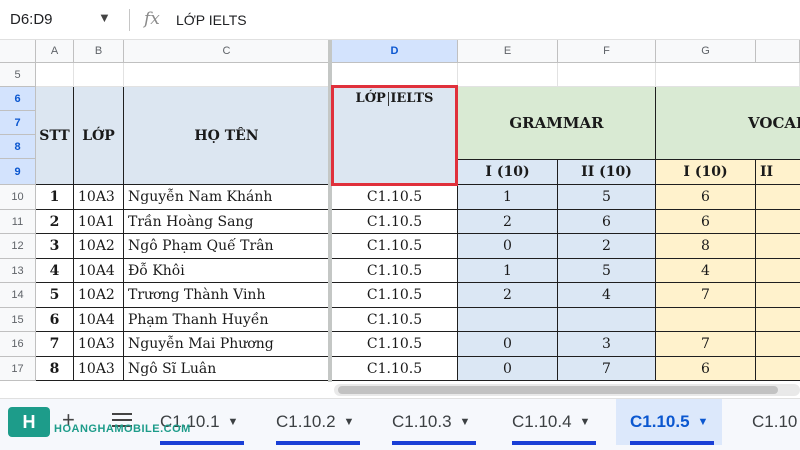 Image resolution: width=800 pixels, height=450 pixels. What do you see at coordinates (55, 271) in the screenshot?
I see `cell-stt: 4` at bounding box center [55, 271].